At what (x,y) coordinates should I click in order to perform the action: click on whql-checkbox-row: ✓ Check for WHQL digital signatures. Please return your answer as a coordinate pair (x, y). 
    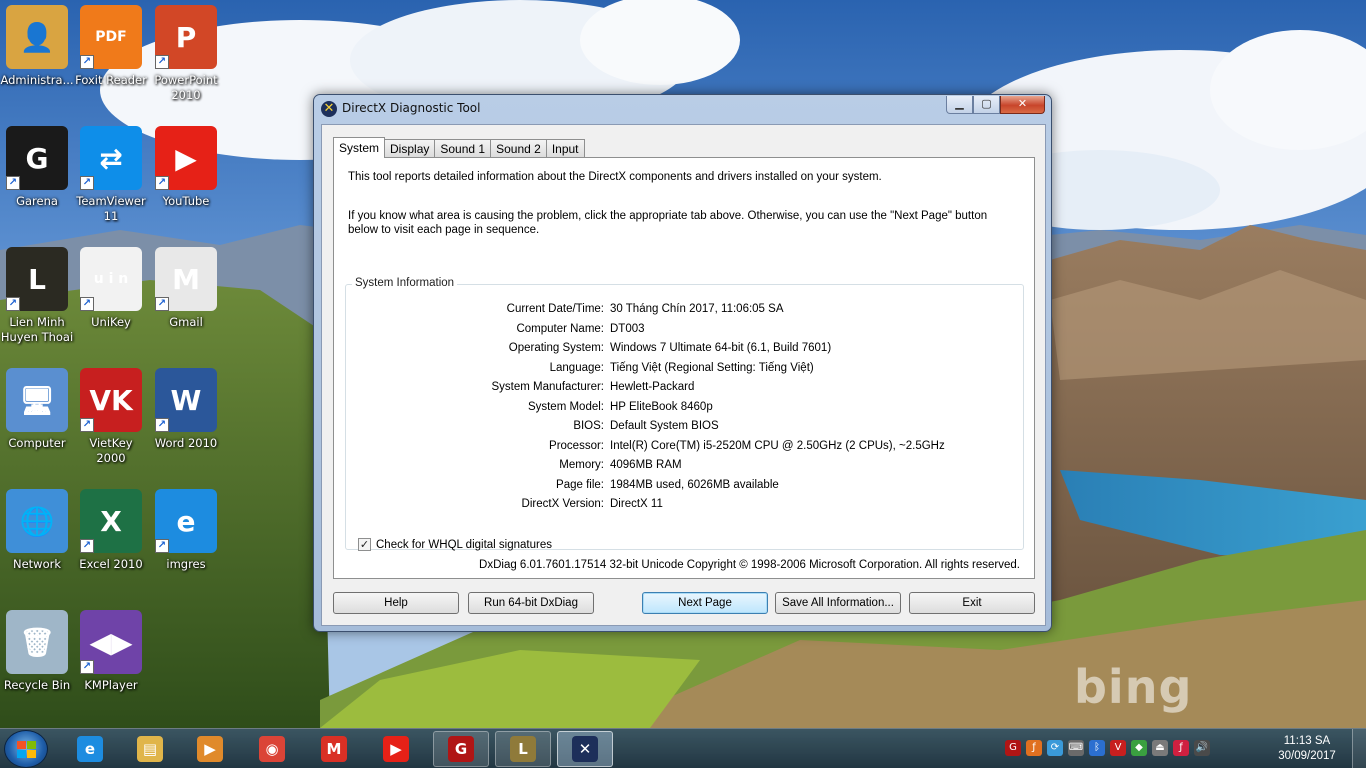
    Looking at the image, I should click on (455, 544).